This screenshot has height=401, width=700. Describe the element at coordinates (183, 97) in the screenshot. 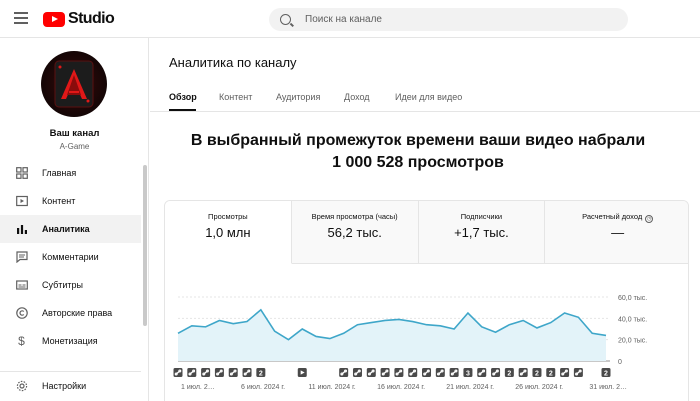

I see `tab-overview: Обзор` at that location.